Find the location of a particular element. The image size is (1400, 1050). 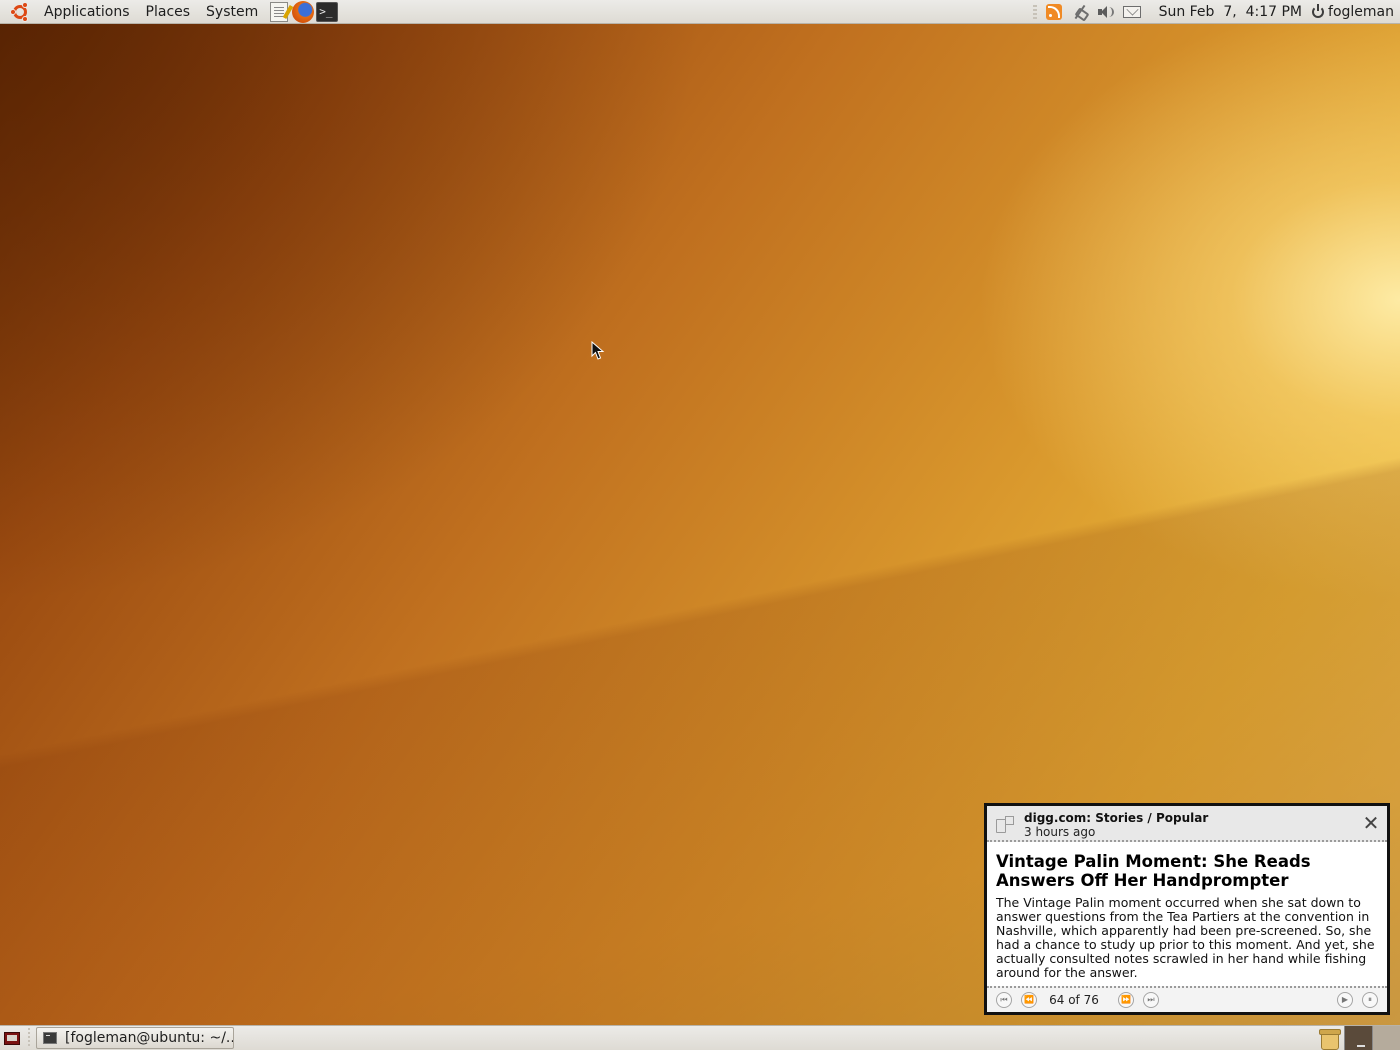

firefox-icon is located at coordinates (303, 11).